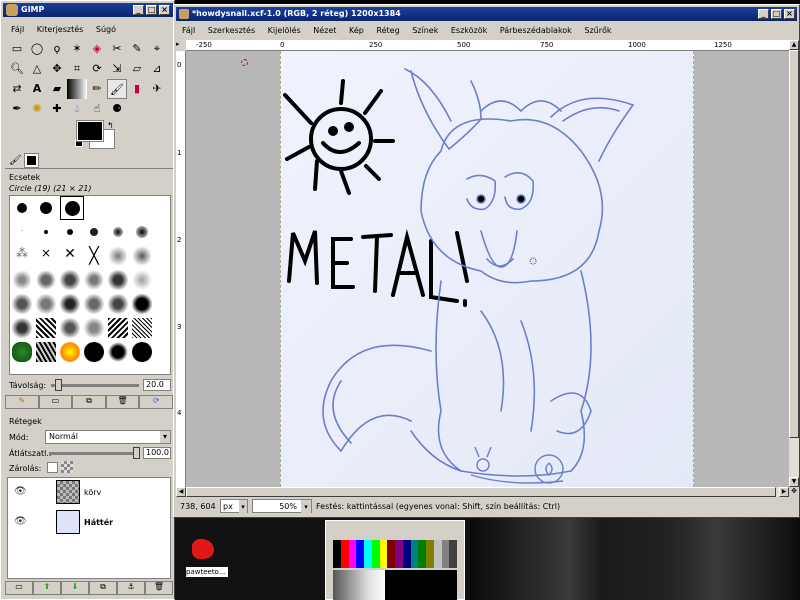 This screenshot has height=600, width=800. What do you see at coordinates (47, 588) in the screenshot?
I see `raise-layer-icon: ⬆` at bounding box center [47, 588].